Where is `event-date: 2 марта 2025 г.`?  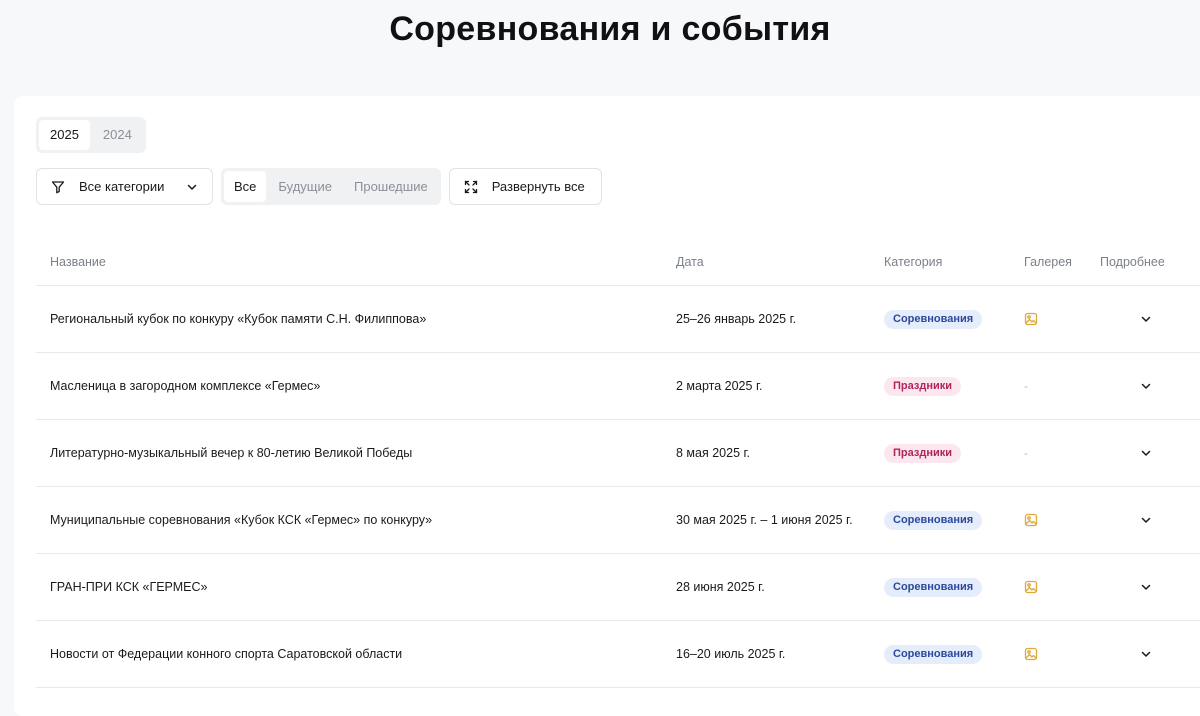
event-date: 2 марта 2025 г. is located at coordinates (719, 386).